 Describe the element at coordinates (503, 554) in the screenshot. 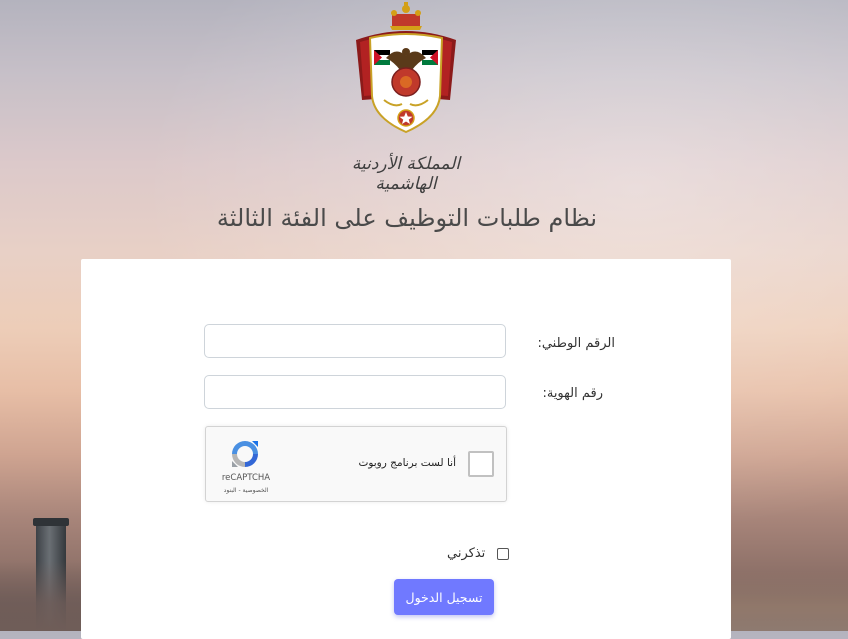

I see `remember-me-checkbox` at that location.